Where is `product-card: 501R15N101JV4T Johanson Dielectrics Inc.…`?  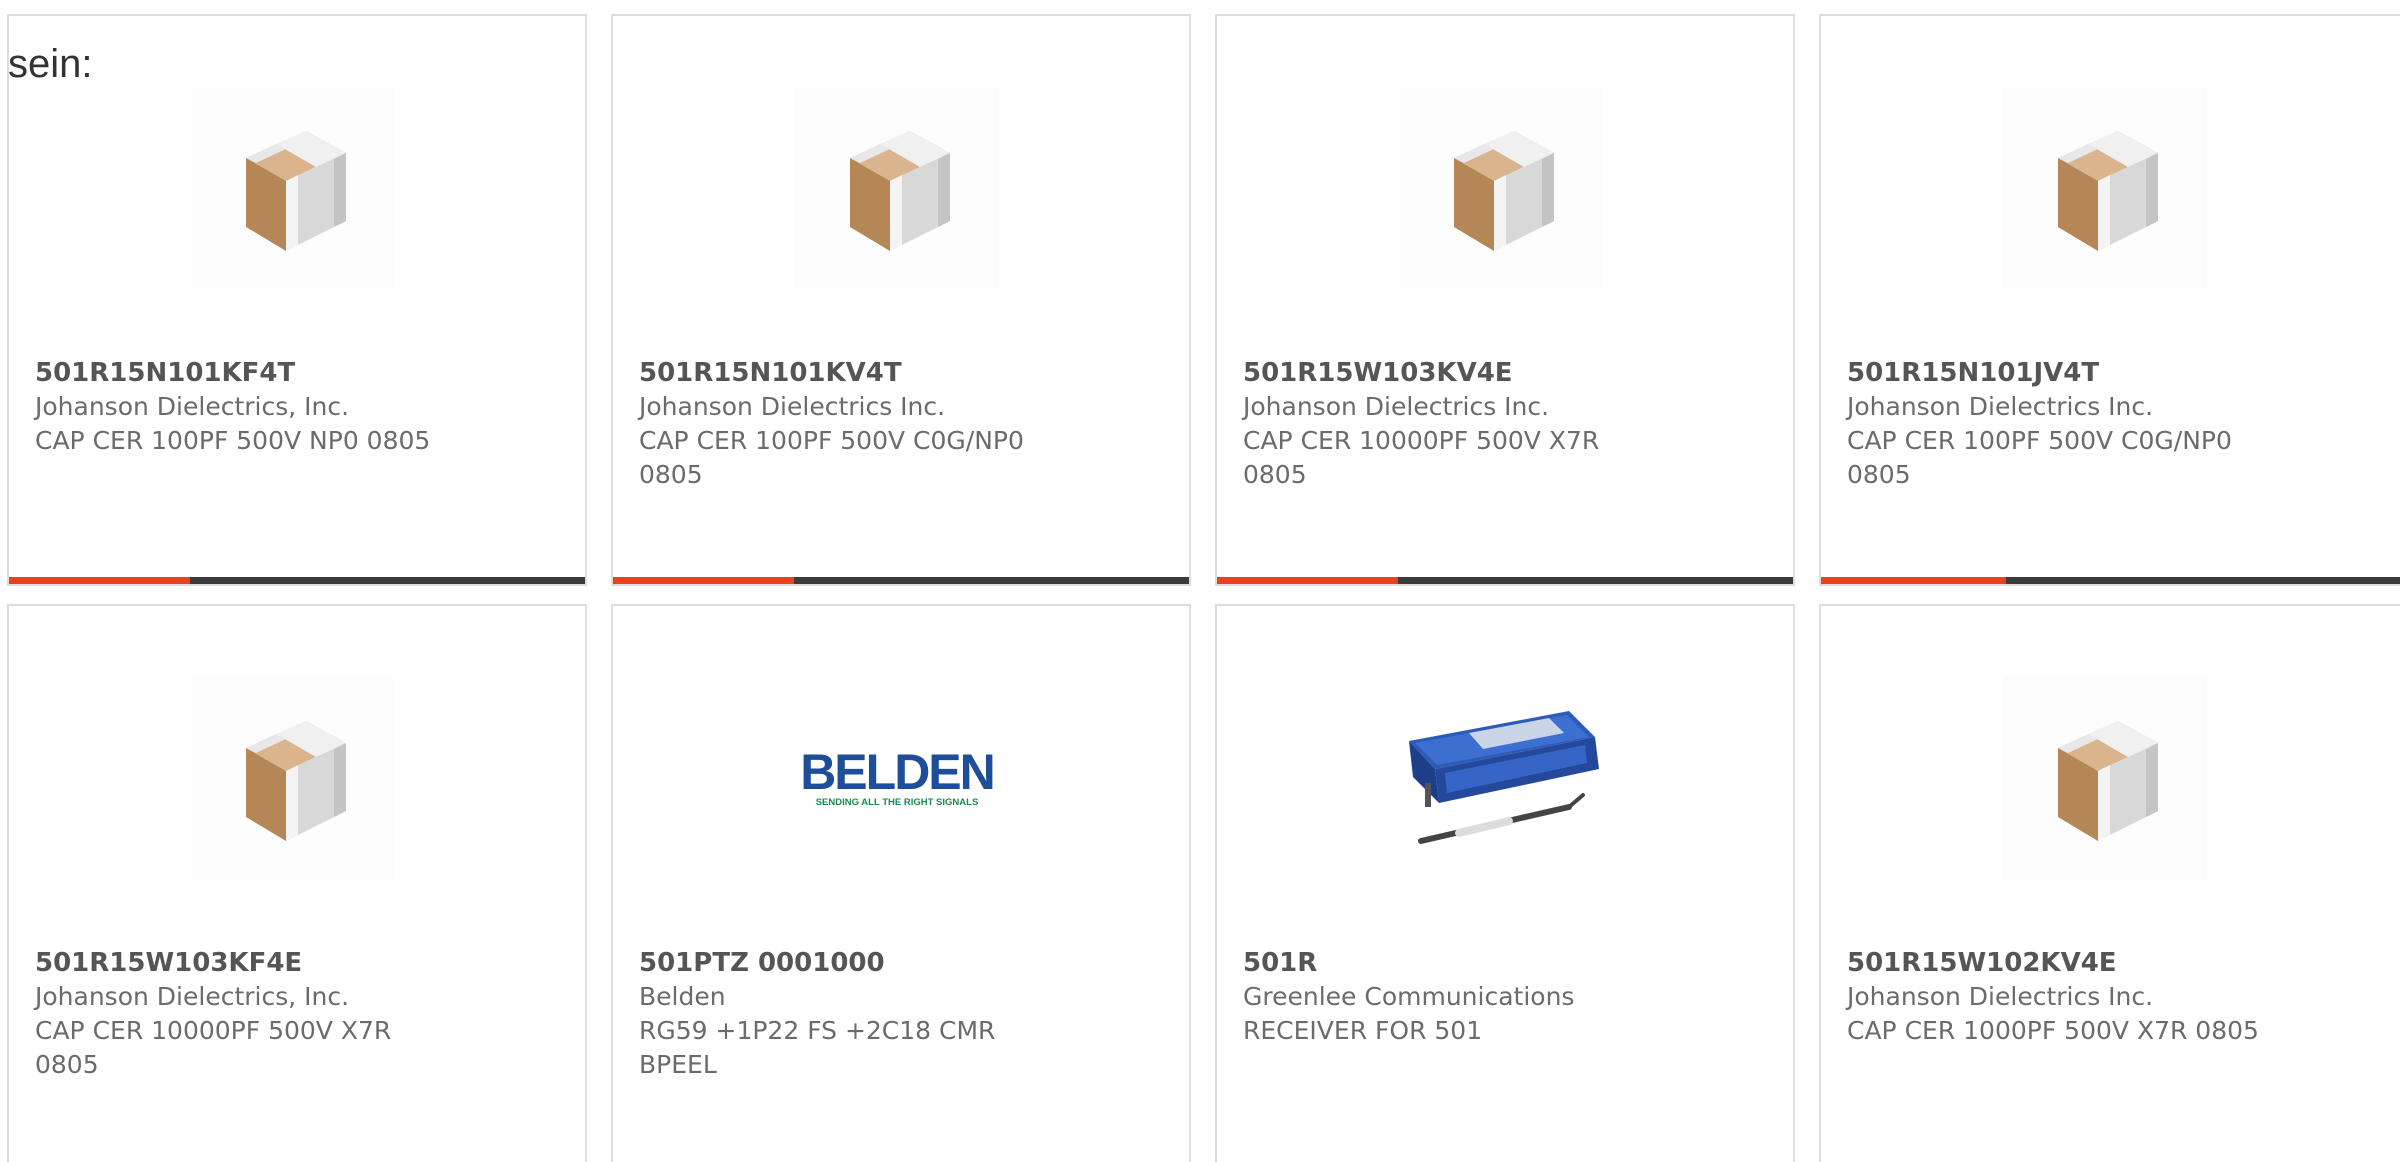 product-card: 501R15N101JV4T Johanson Dielectrics Inc.… is located at coordinates (2109, 300).